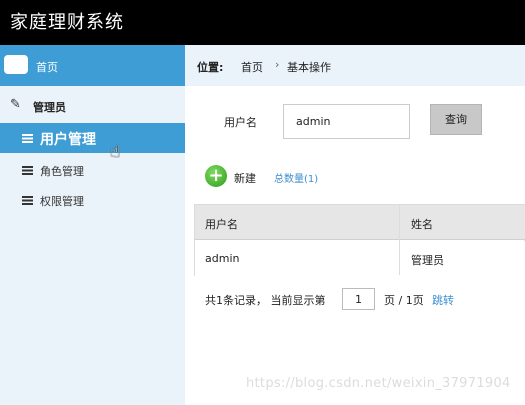 Image resolution: width=525 pixels, height=405 pixels. What do you see at coordinates (265, 300) in the screenshot?
I see `pager-summary: 共1条记录， 当前显示第` at bounding box center [265, 300].